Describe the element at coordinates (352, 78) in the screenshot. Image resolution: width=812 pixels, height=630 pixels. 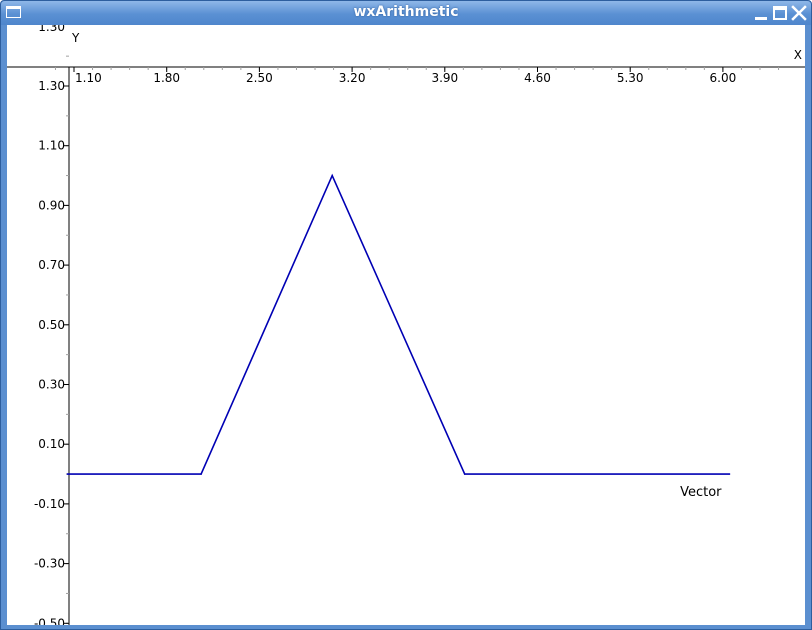
I see `x-tick-label: 3.20` at that location.